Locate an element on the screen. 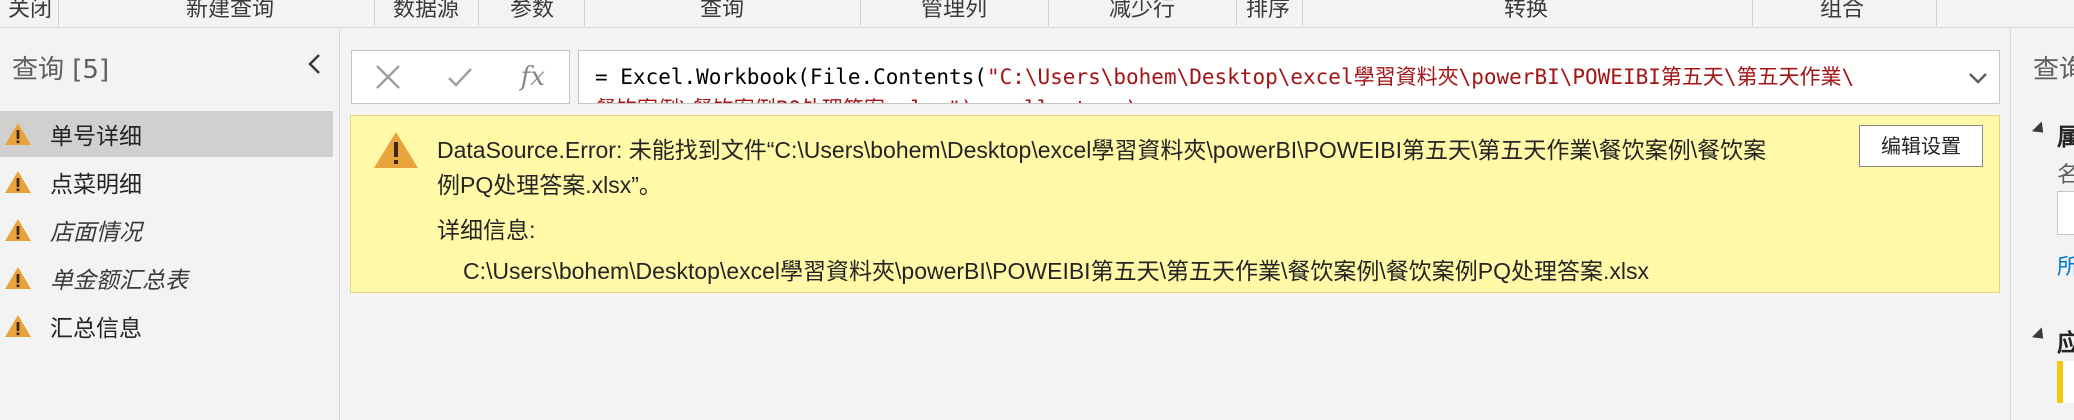 The image size is (2074, 420). query-item-3: 单金额汇总表 is located at coordinates (166, 278).